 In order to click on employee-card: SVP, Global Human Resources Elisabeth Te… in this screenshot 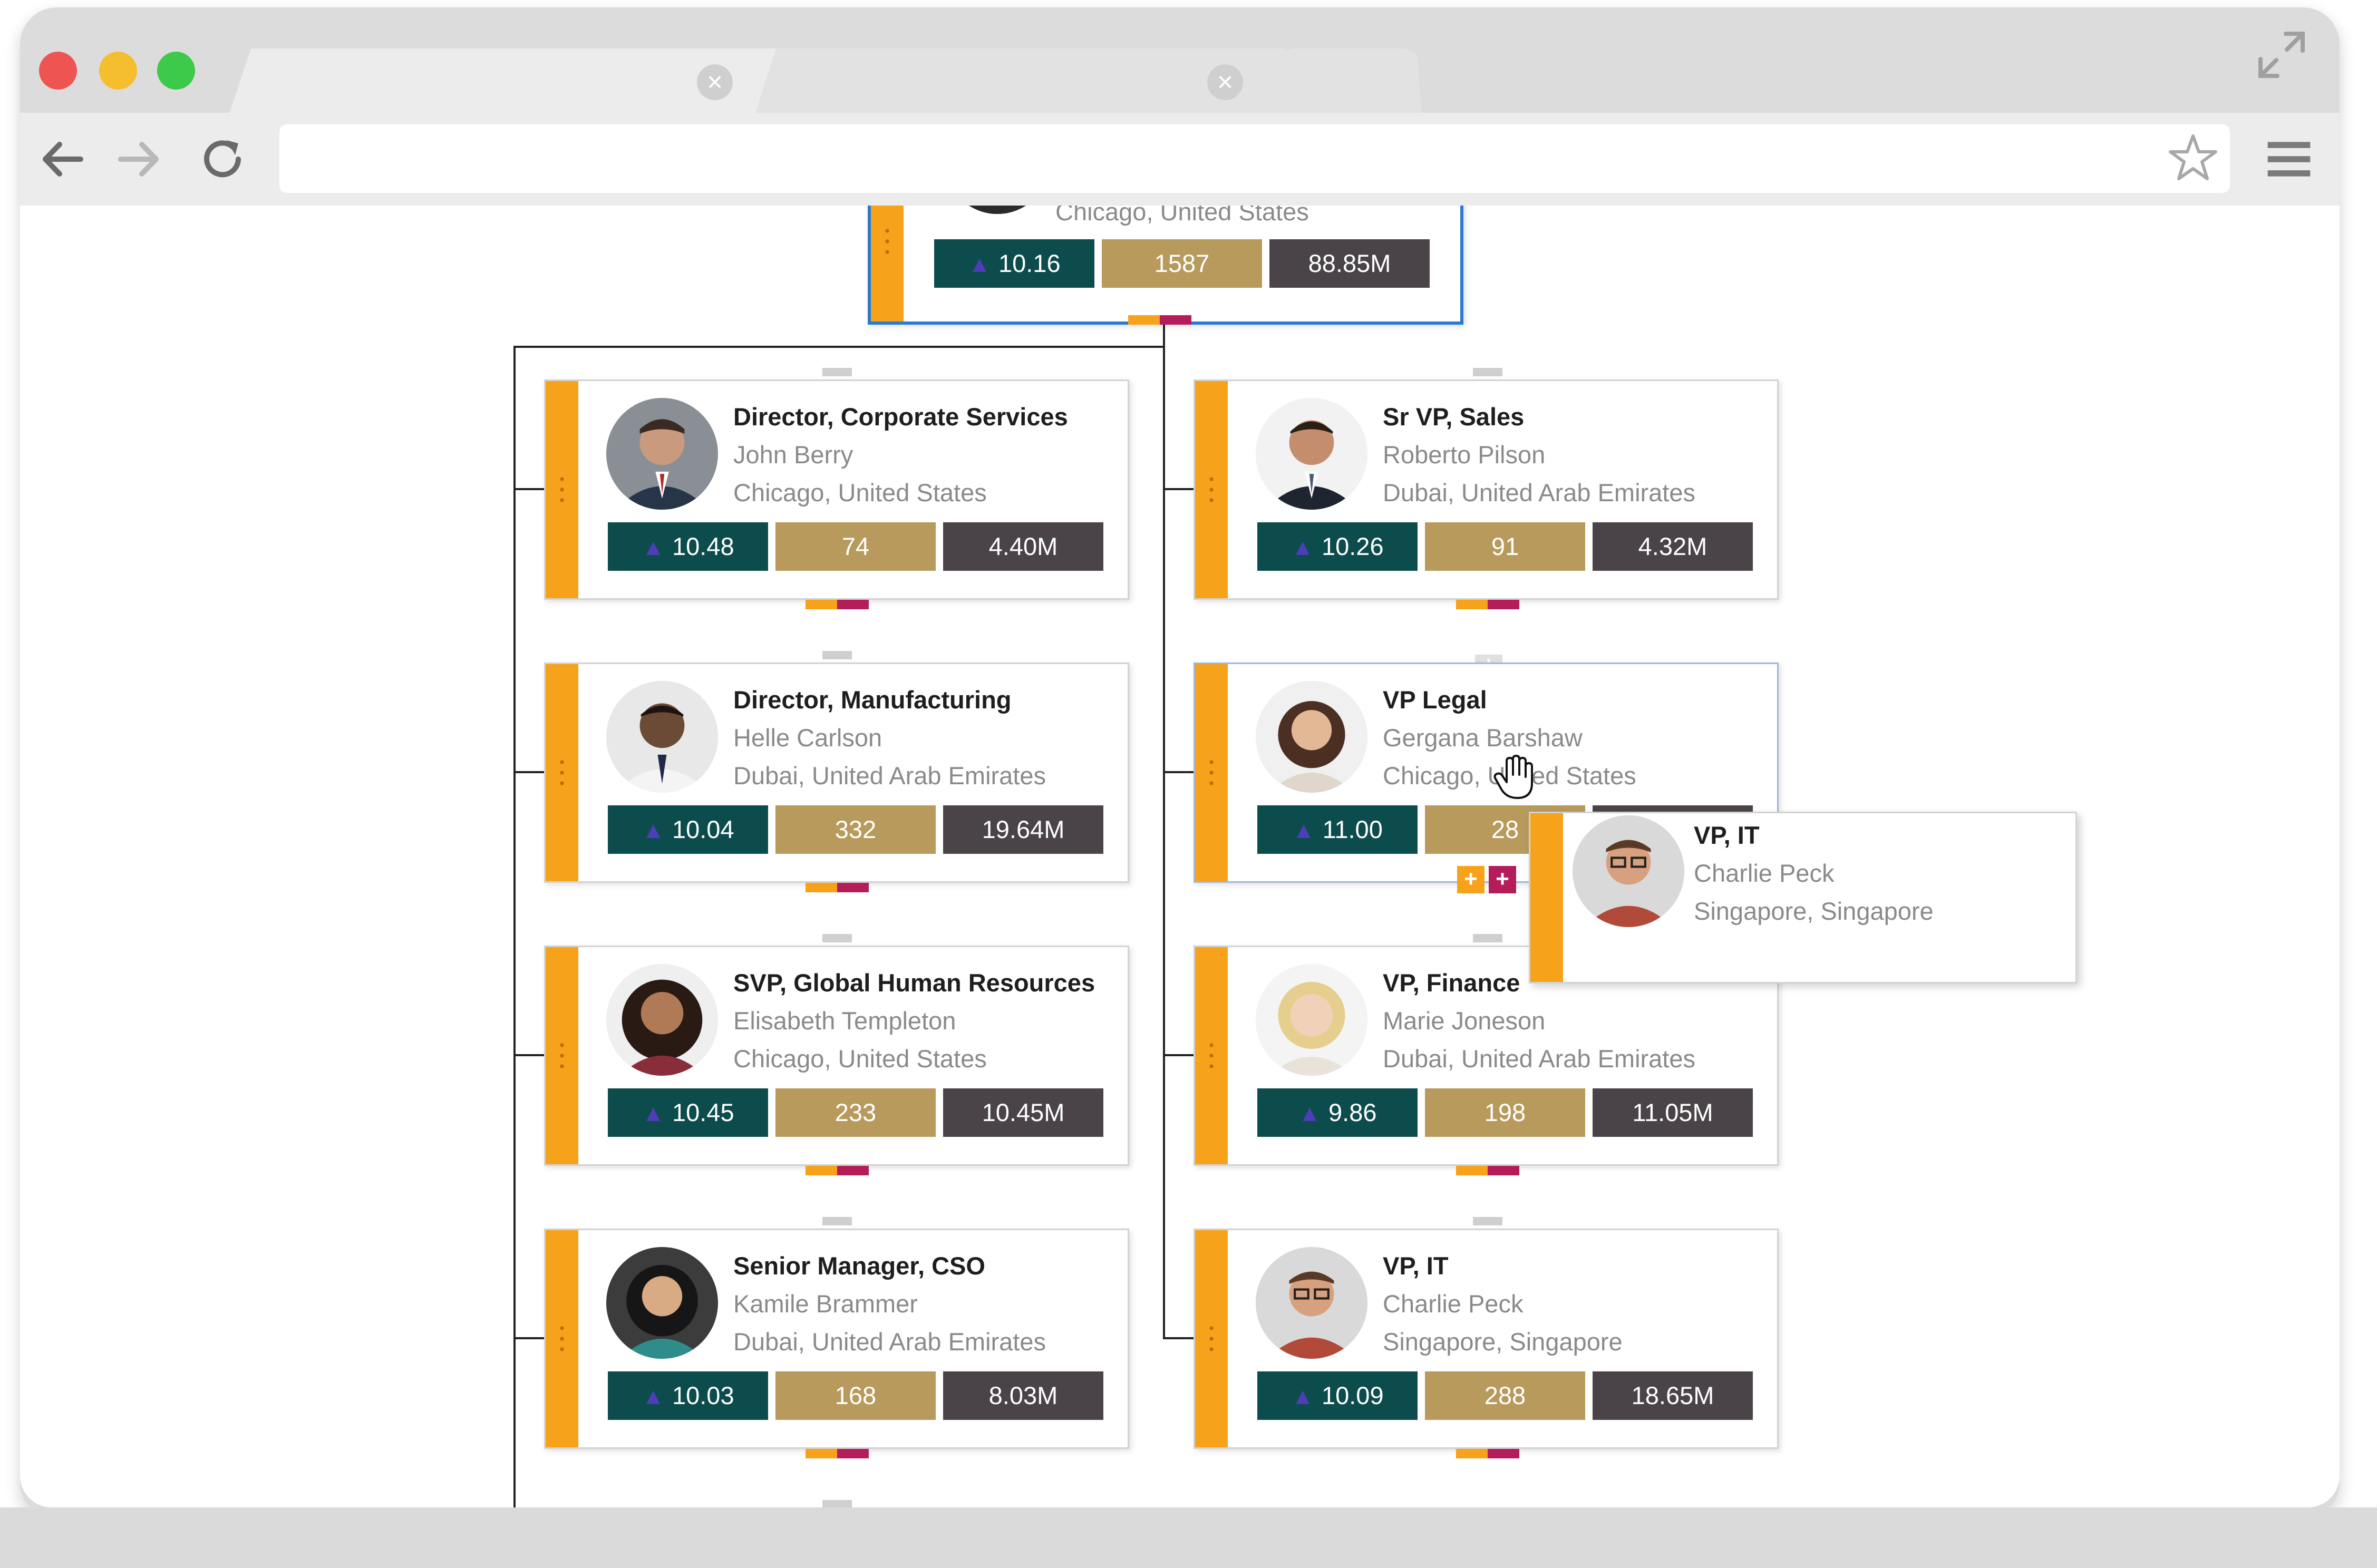, I will do `click(836, 1056)`.